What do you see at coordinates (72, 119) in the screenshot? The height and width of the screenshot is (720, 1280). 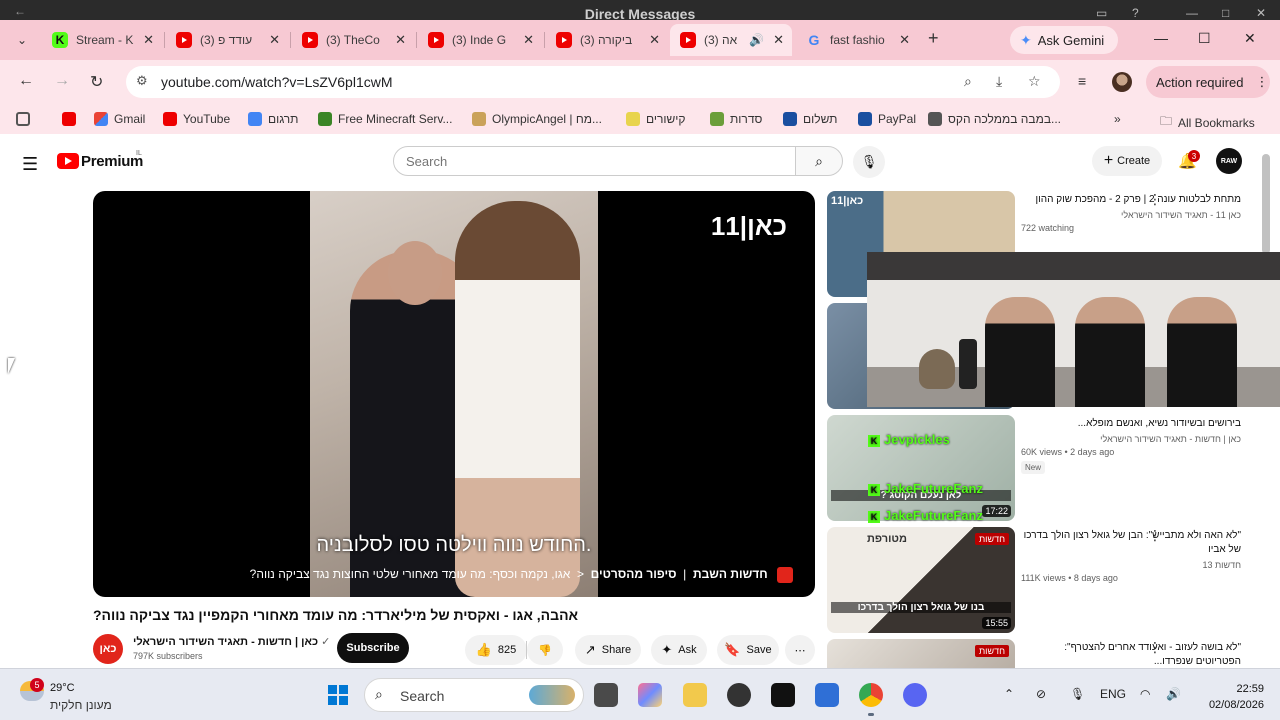 I see `bookmark-youtube-icon` at bounding box center [72, 119].